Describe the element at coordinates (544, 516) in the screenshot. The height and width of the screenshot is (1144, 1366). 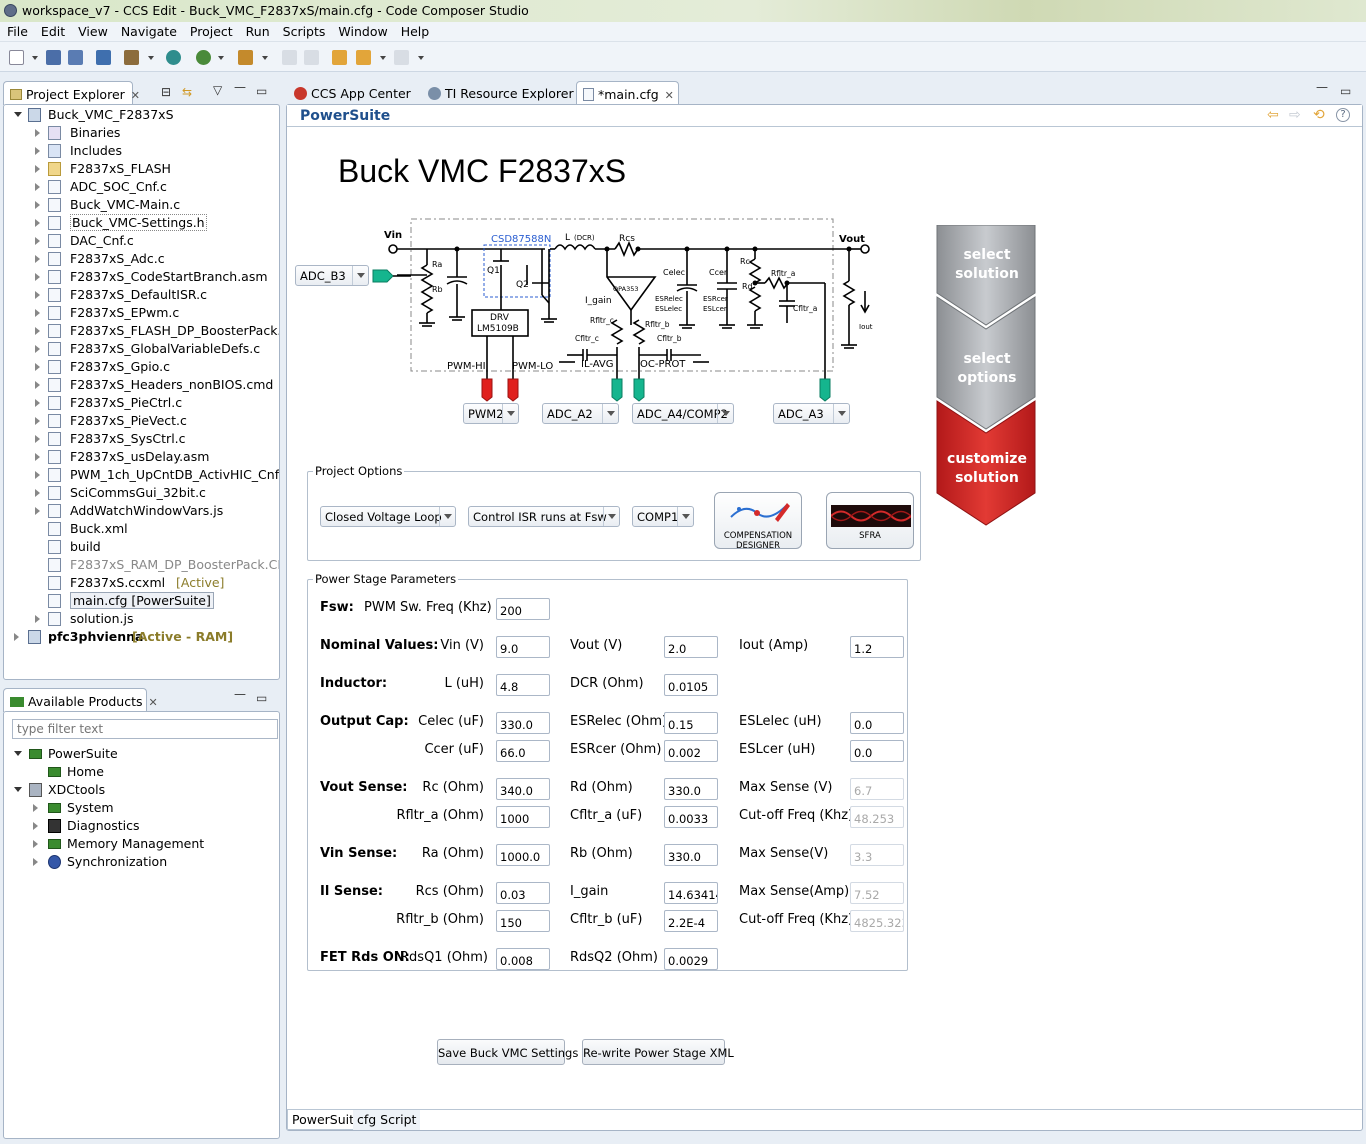
I see `isr-select: Control ISR runs at Fsw` at that location.